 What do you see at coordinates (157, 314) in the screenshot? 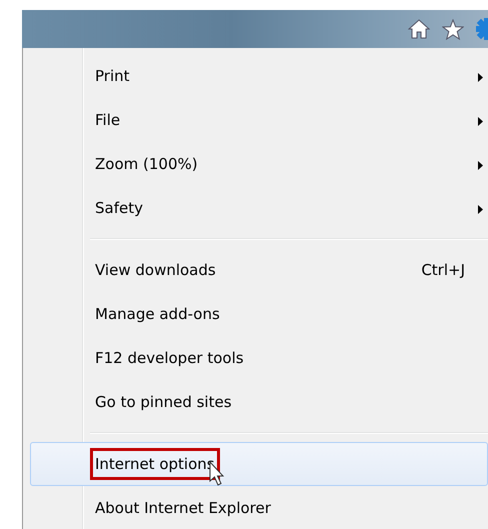
I see `menu-item-label: Manage add-ons` at bounding box center [157, 314].